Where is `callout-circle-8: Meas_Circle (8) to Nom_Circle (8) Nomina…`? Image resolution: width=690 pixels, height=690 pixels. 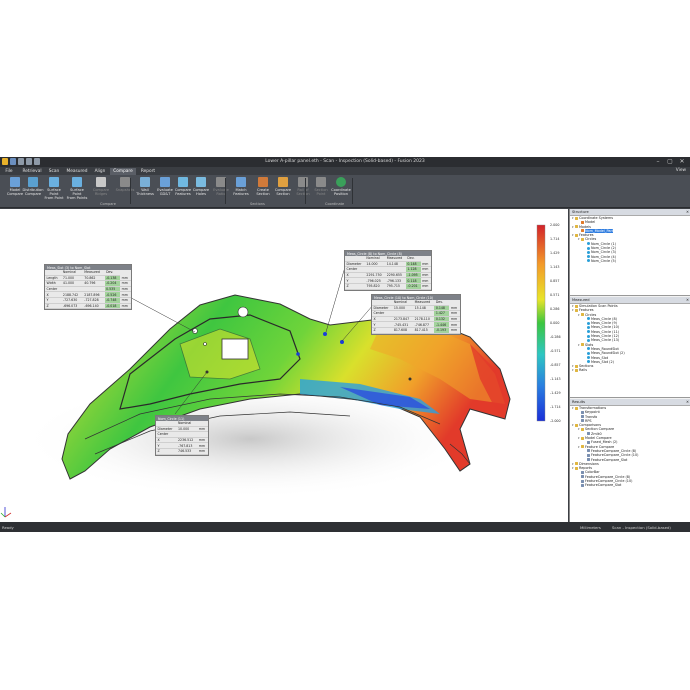 callout-circle-8: Meas_Circle (8) to Nom_Circle (8) Nomina… is located at coordinates (388, 270).